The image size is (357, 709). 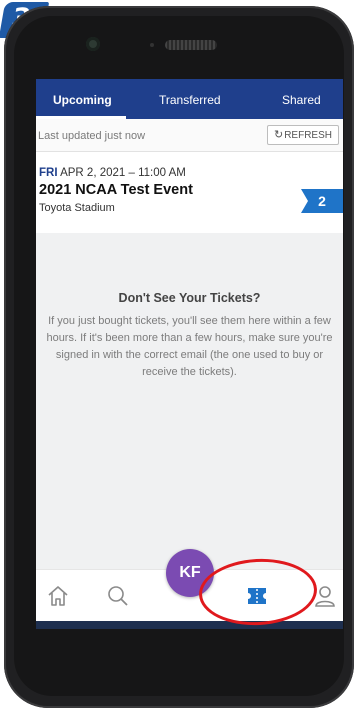 I want to click on empty-state-title: Don't See Your Tickets?, so click(x=189, y=298).